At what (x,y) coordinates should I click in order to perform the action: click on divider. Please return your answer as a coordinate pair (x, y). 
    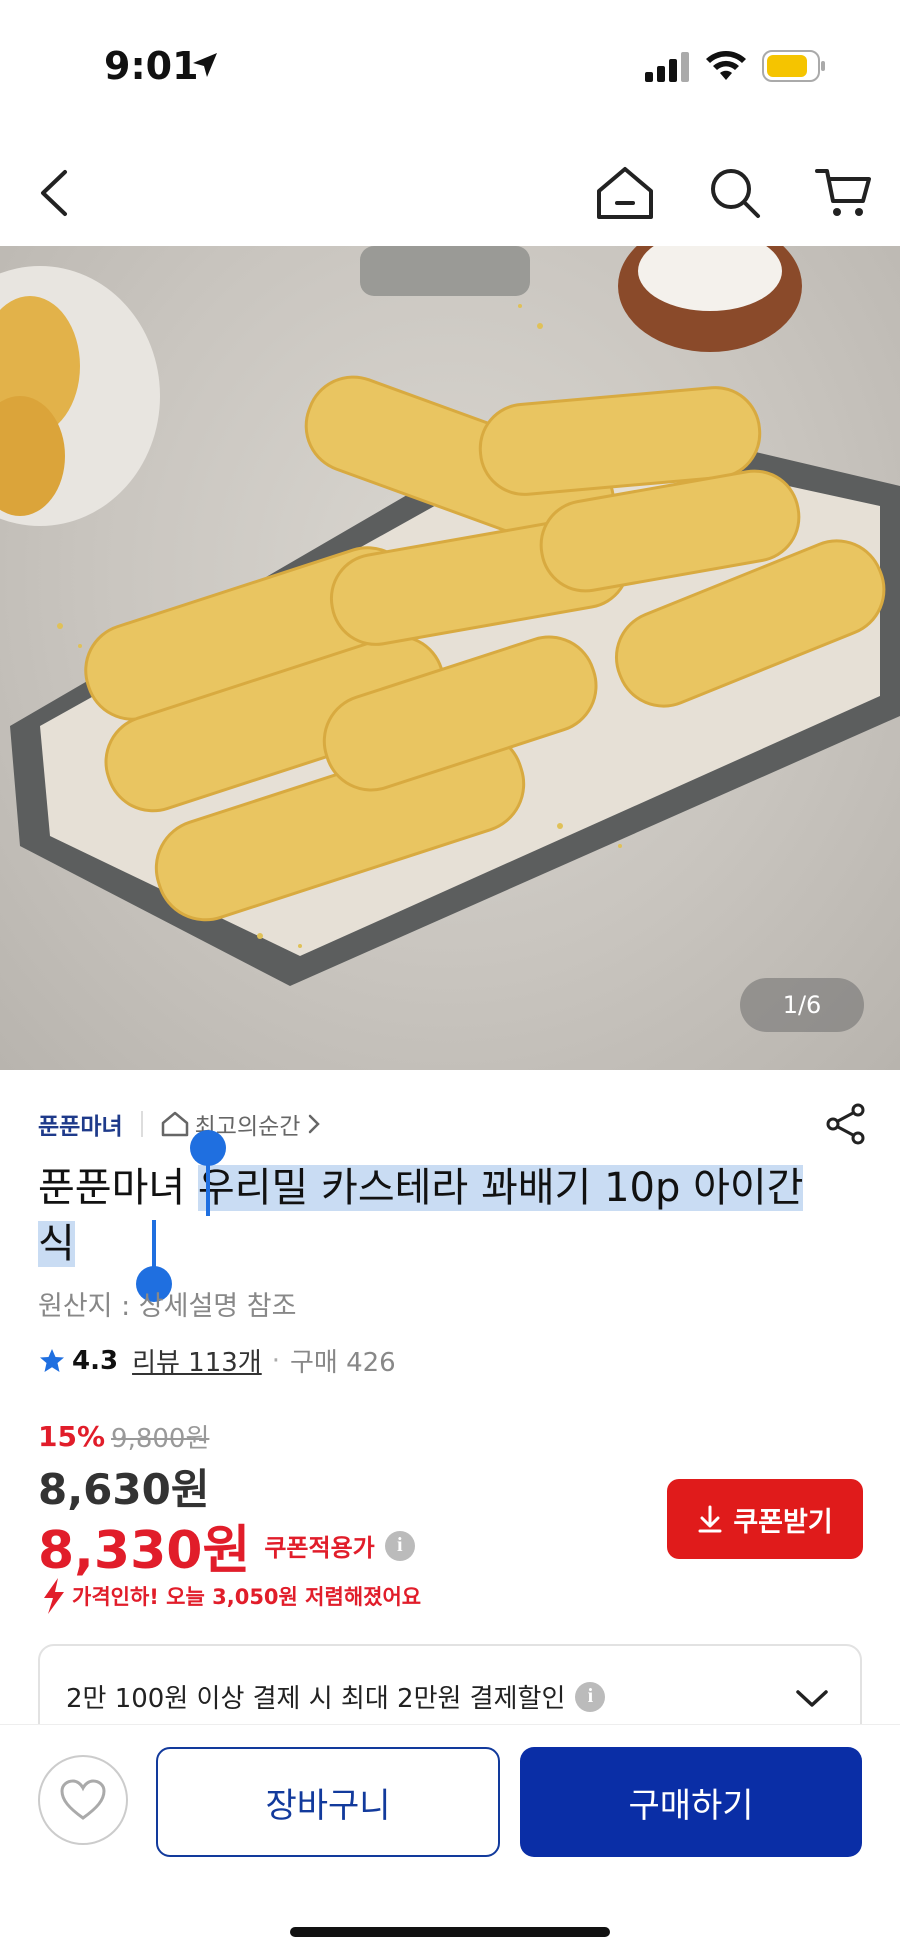
    Looking at the image, I should click on (141, 1124).